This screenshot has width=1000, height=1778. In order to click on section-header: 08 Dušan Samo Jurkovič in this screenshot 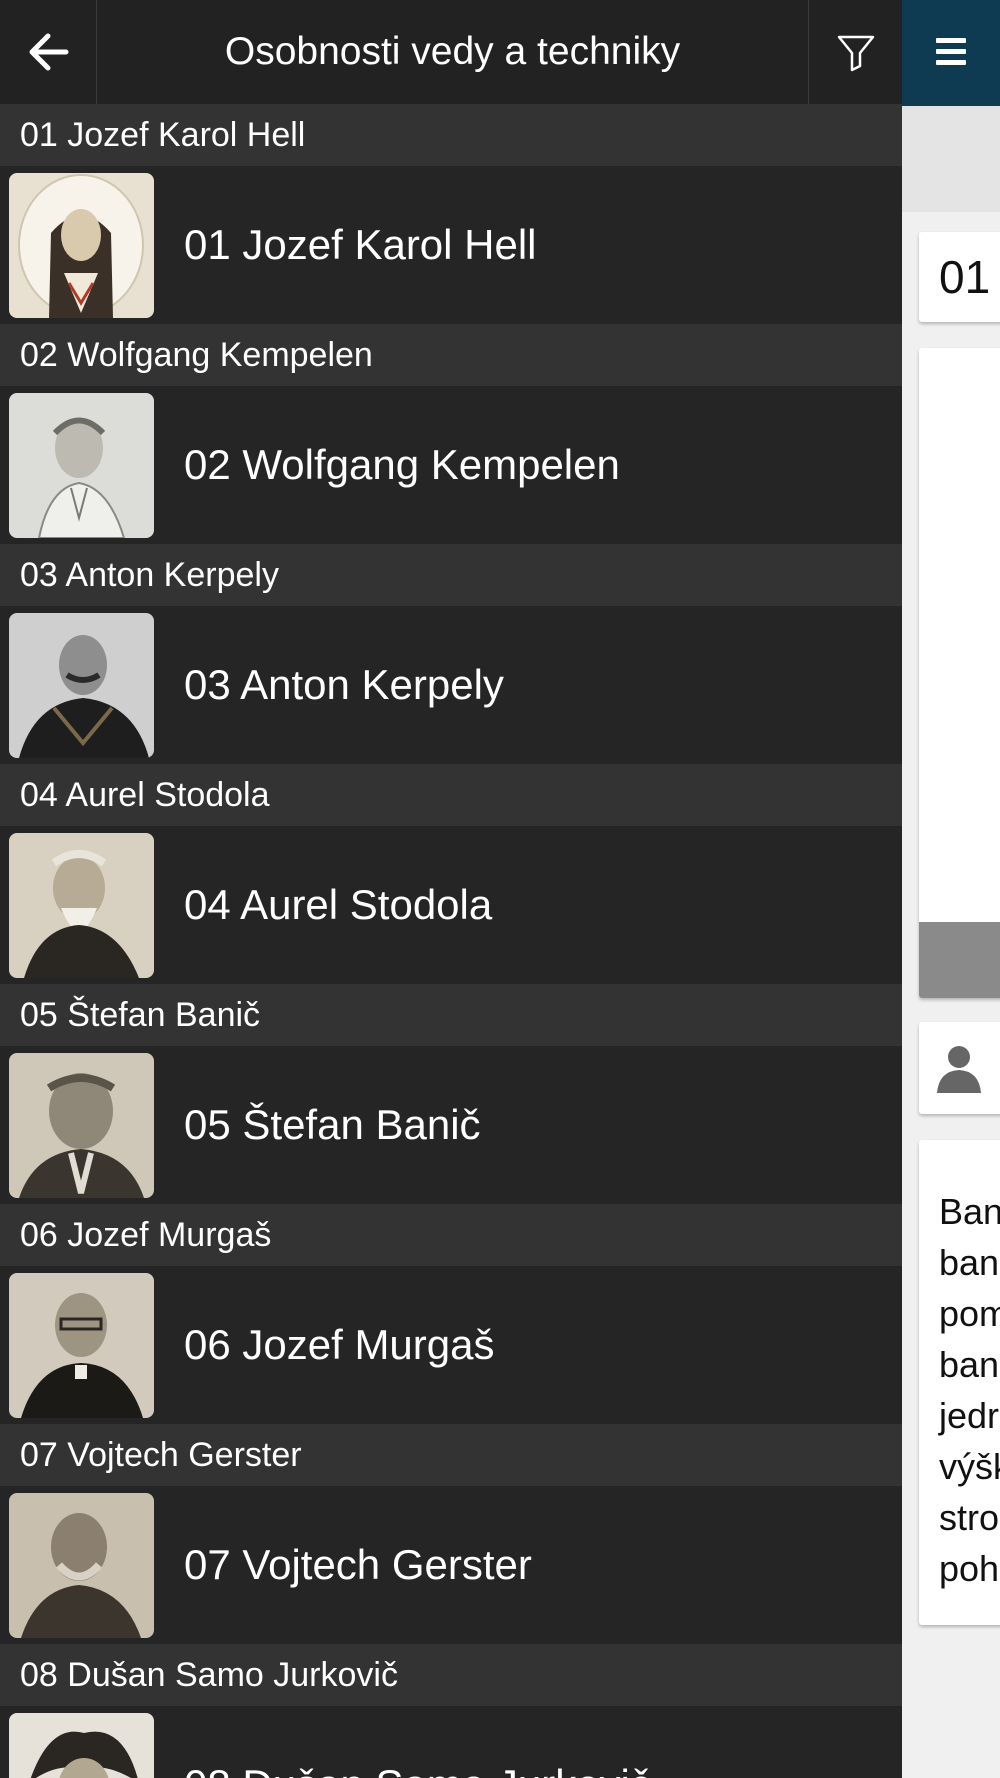, I will do `click(451, 1675)`.